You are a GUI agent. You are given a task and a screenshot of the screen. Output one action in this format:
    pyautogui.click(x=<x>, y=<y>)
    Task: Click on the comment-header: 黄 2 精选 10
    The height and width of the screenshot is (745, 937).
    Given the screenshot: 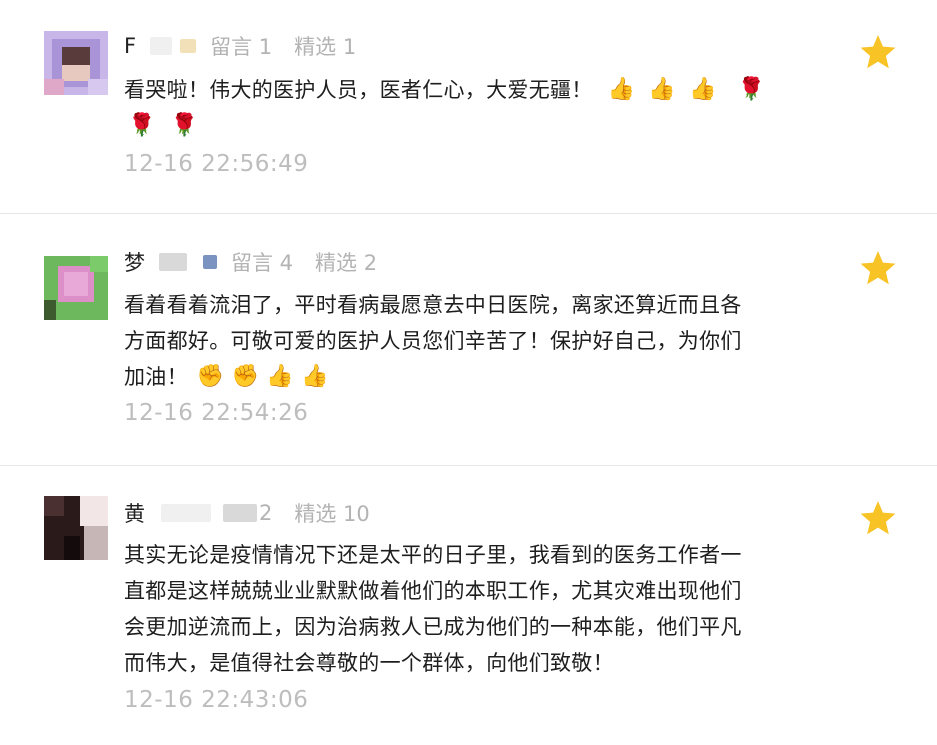 What is the action you would take?
    pyautogui.click(x=247, y=513)
    